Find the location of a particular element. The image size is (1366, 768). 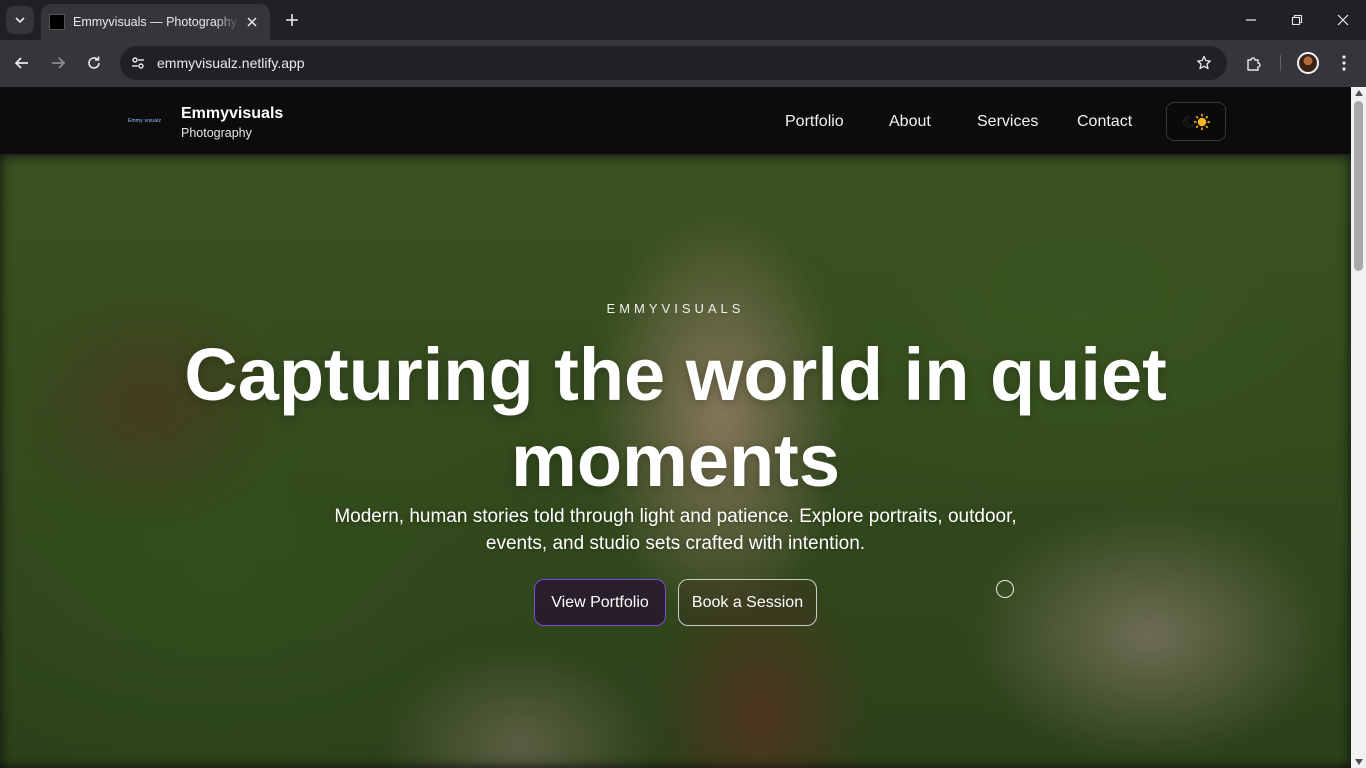

sun-icon is located at coordinates (1202, 121).